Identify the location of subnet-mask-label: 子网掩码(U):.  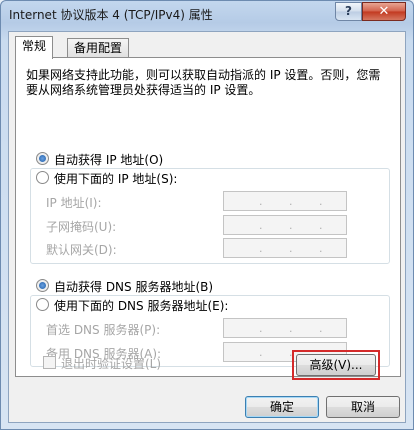
(81, 227).